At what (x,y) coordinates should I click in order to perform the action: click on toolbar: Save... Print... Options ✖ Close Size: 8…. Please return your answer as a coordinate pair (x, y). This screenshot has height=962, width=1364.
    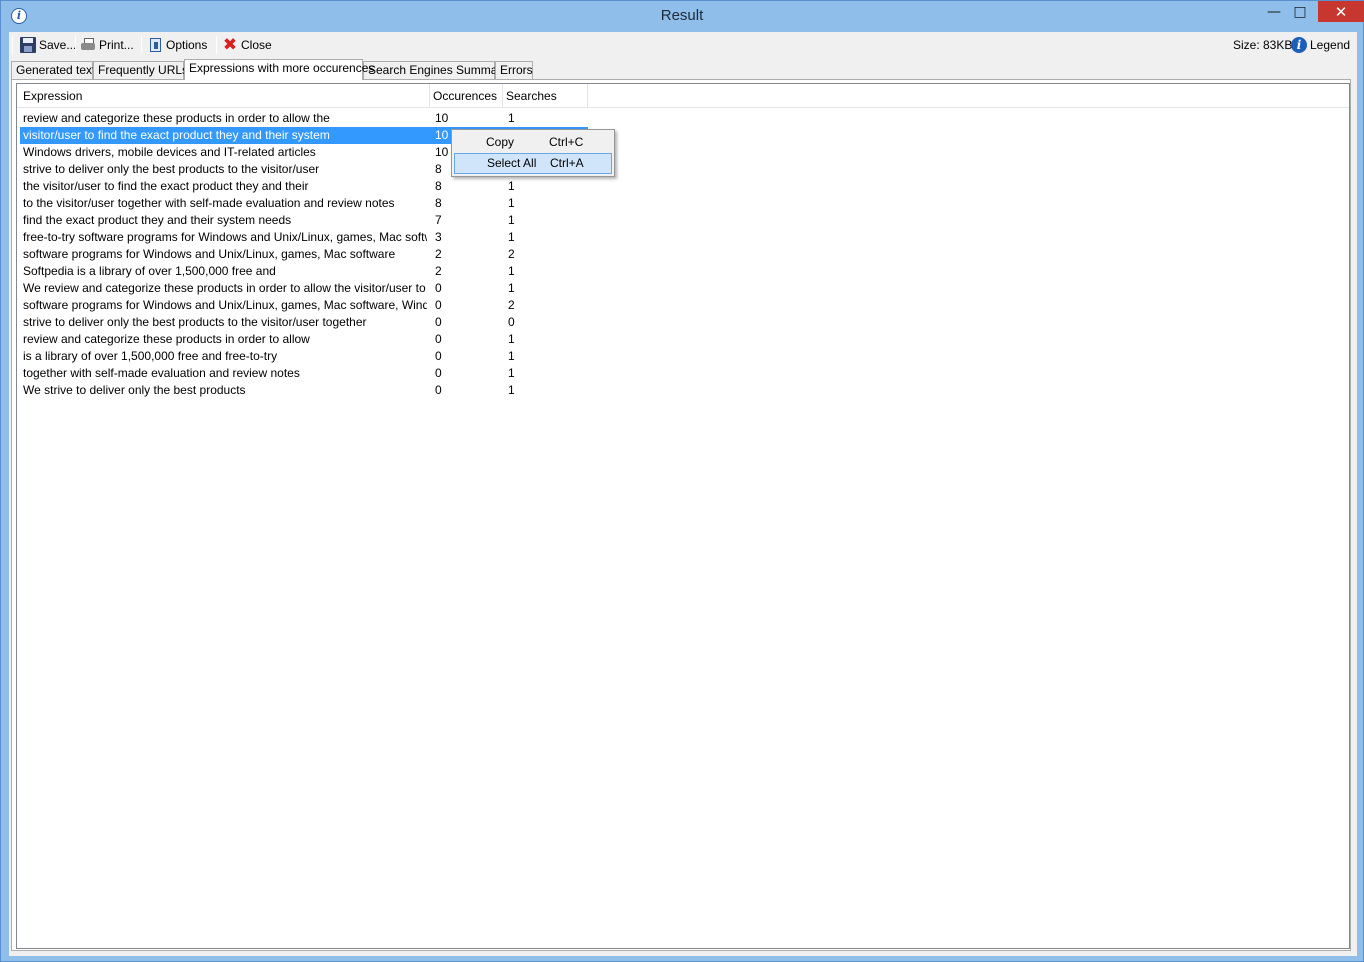
    Looking at the image, I should click on (683, 45).